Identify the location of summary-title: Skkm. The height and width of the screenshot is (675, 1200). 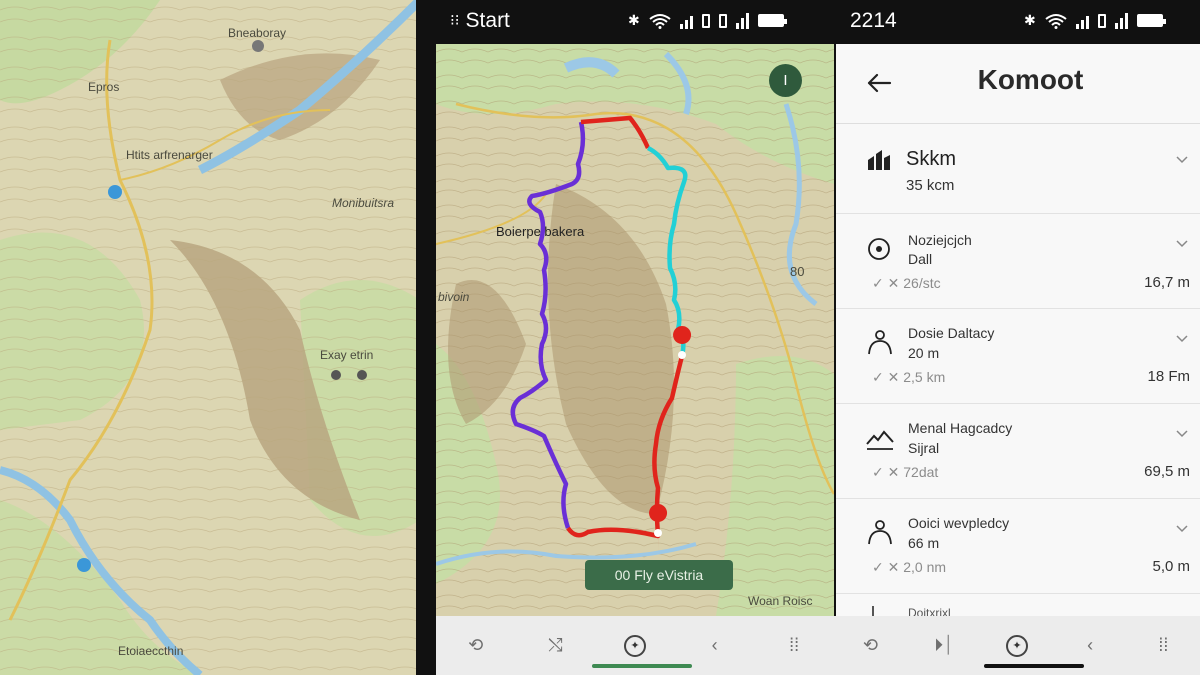
(931, 159).